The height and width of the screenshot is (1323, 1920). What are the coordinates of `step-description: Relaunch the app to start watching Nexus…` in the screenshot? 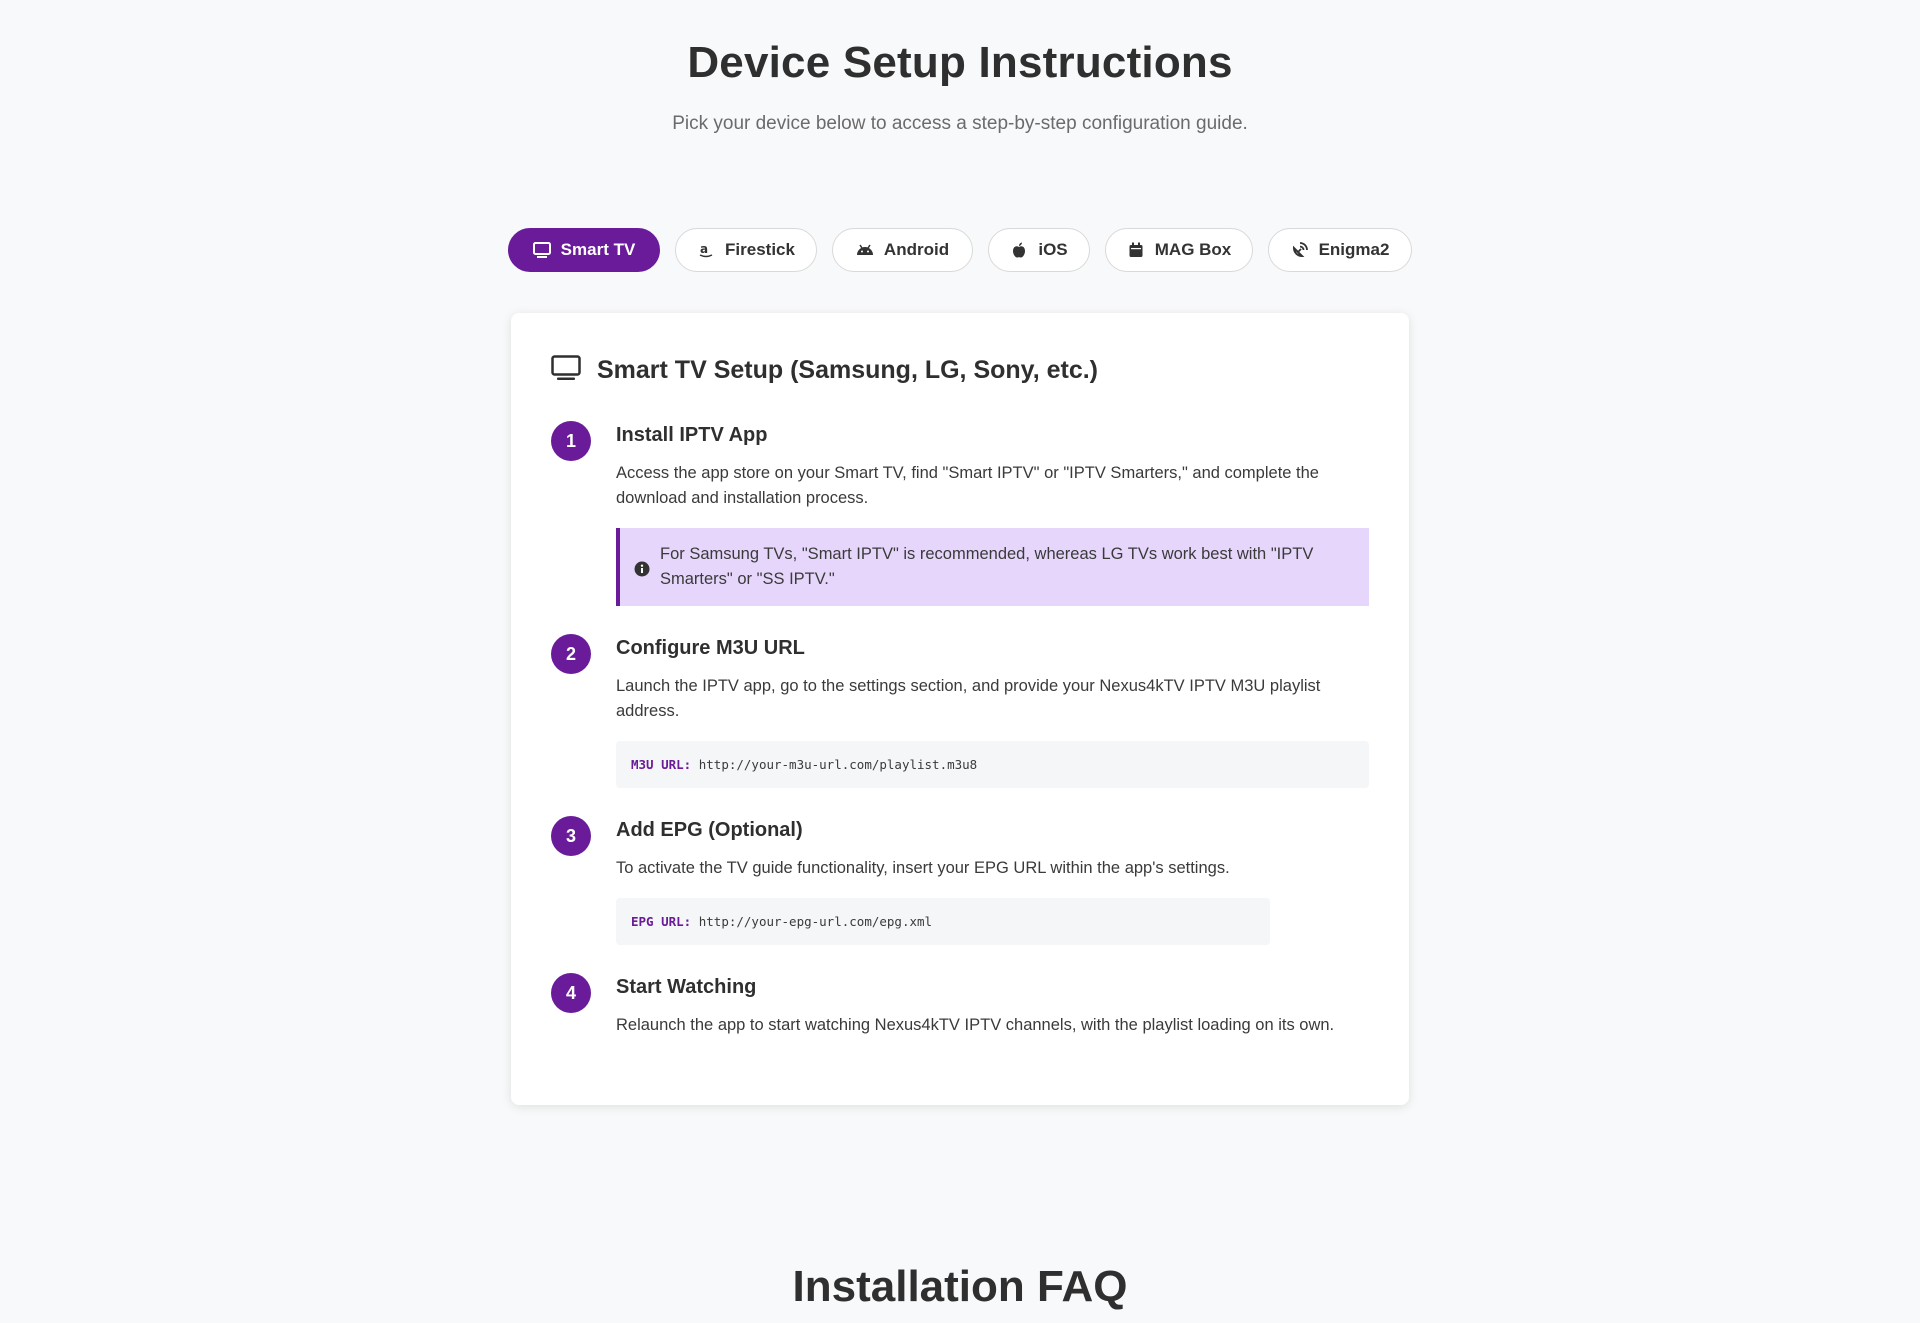 It's located at (975, 1025).